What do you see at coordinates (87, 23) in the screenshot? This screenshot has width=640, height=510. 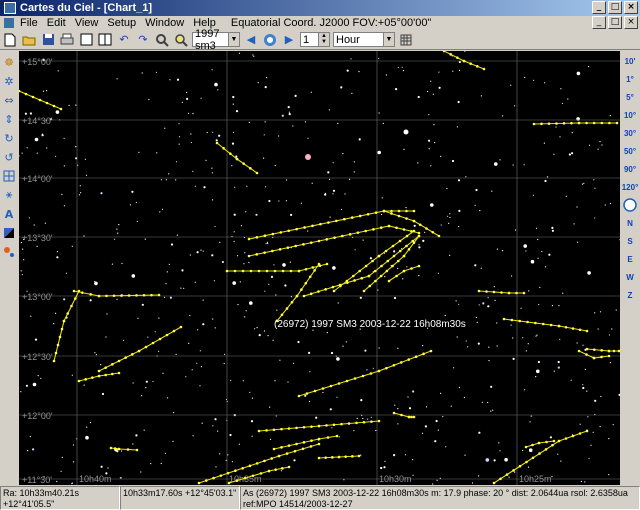 I see `menu-view: View` at bounding box center [87, 23].